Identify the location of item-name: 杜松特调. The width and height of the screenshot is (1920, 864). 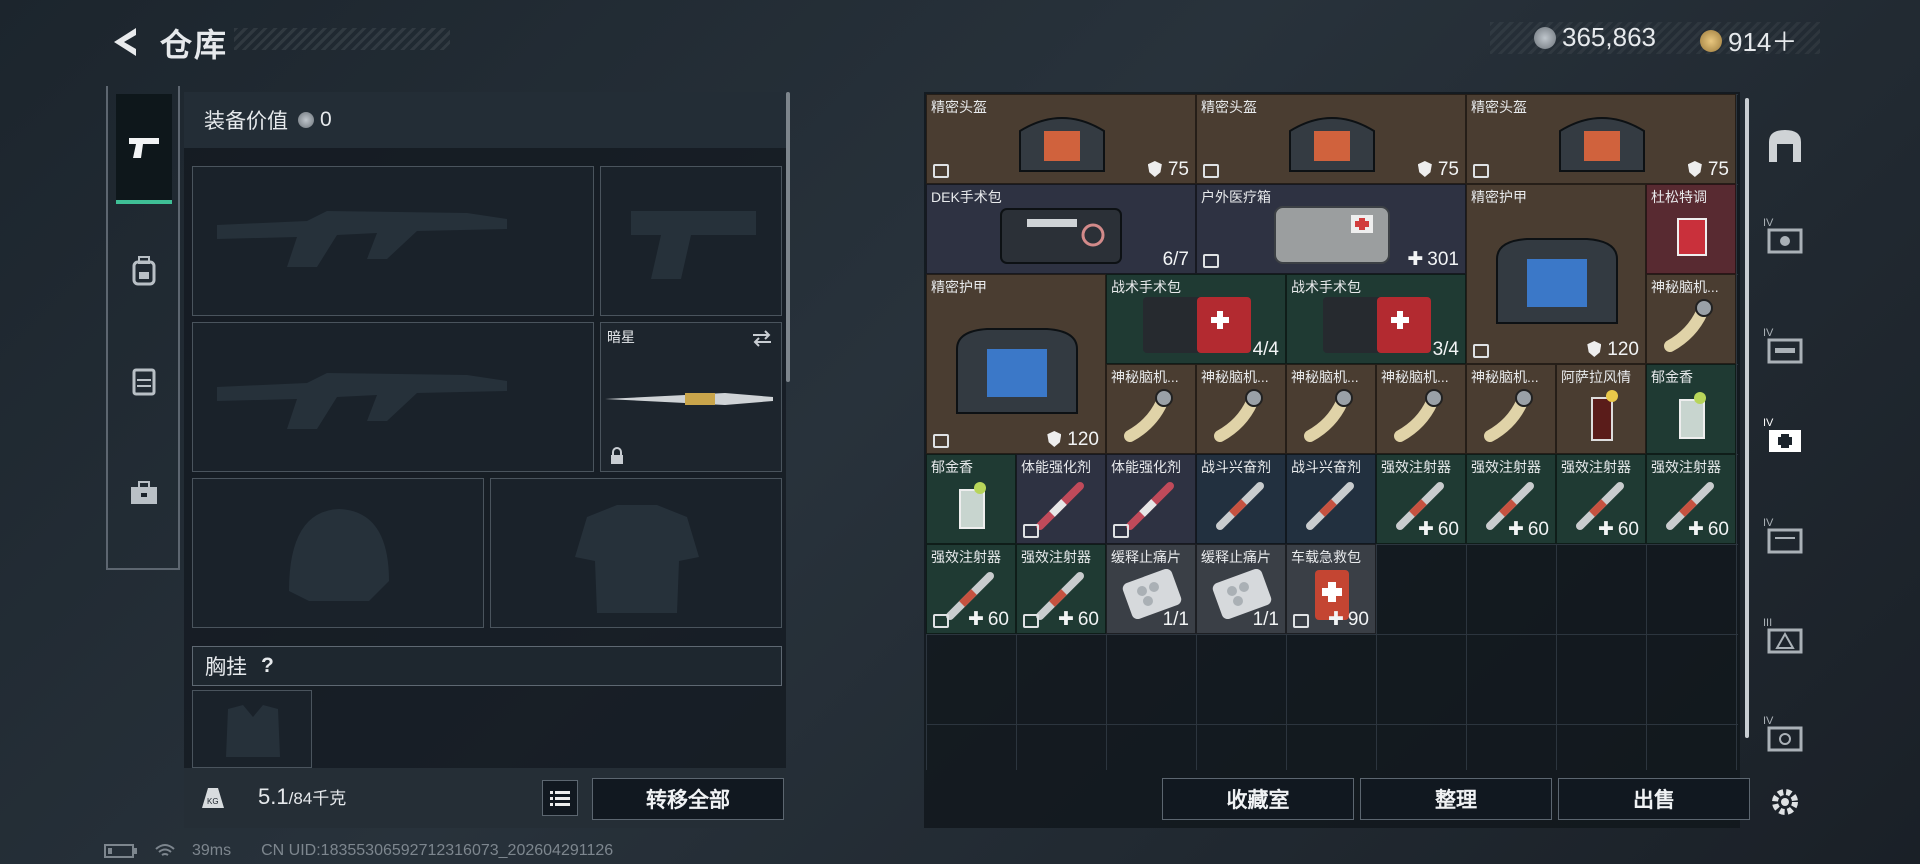
(1679, 197).